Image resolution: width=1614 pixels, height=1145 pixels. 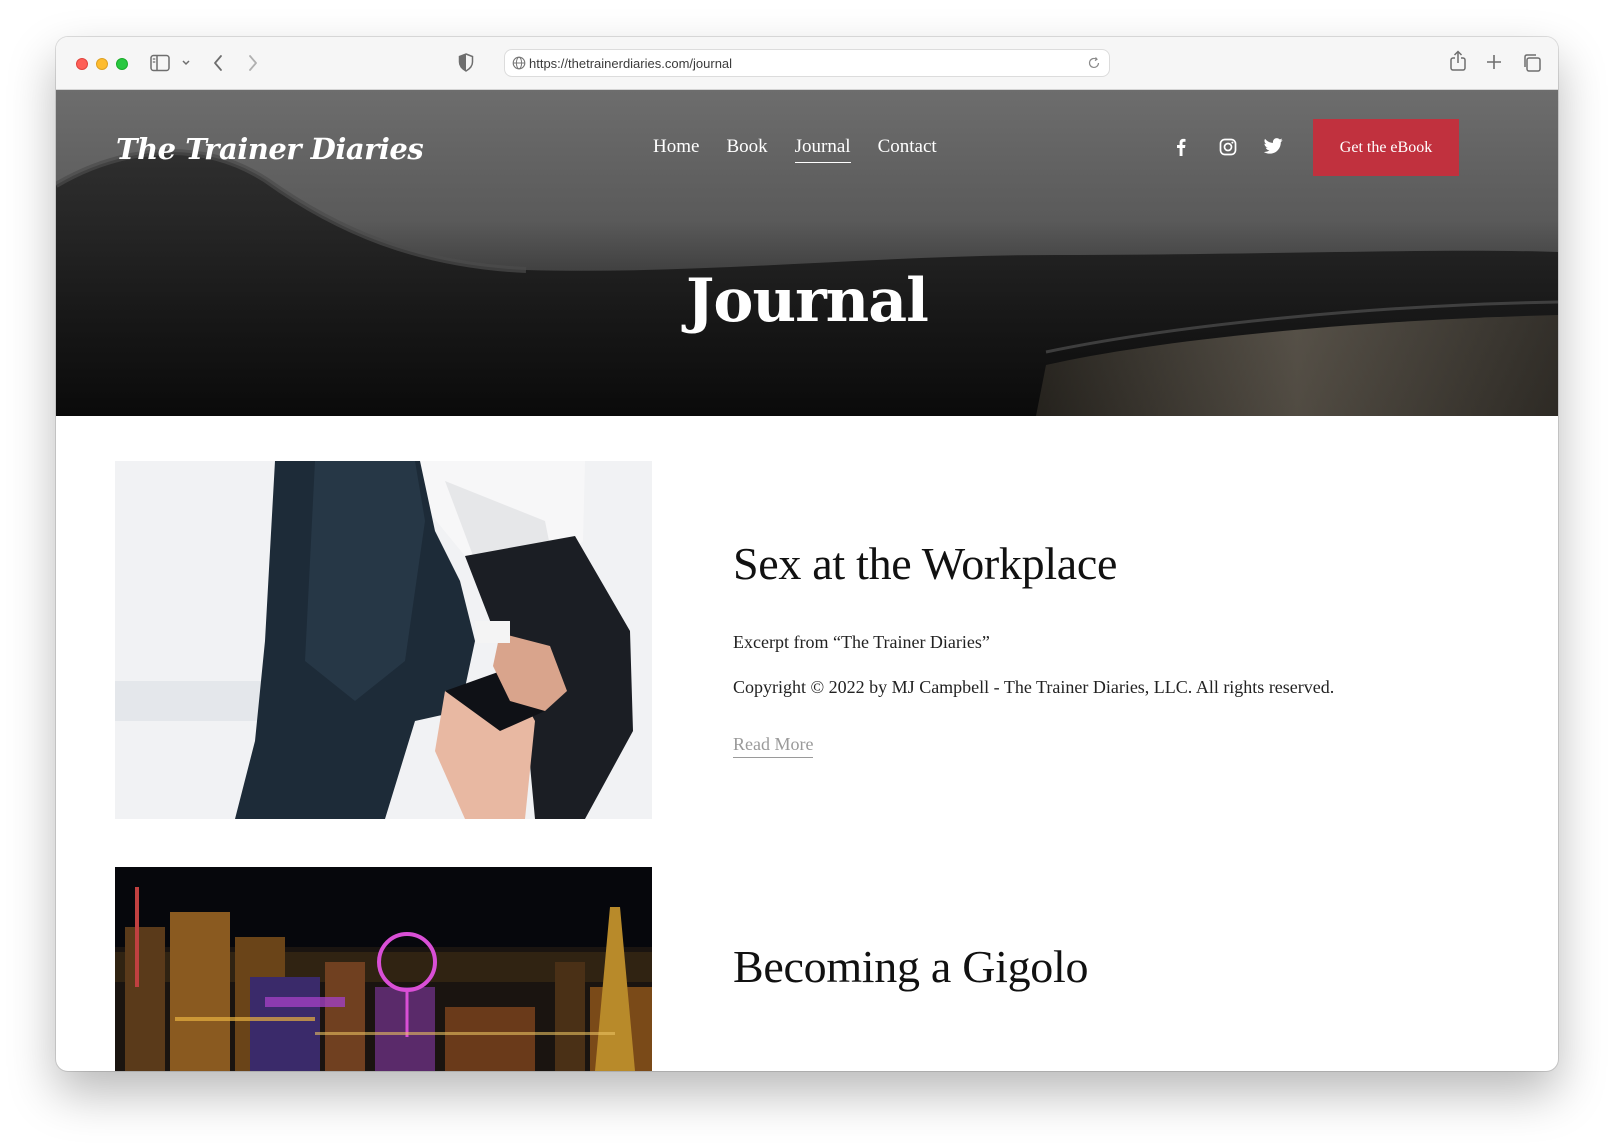 I want to click on close-window-button, so click(x=82, y=64).